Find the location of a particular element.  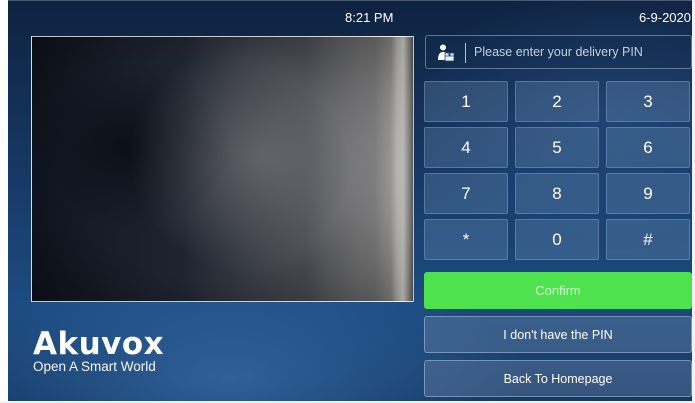

keypad-key-star: * is located at coordinates (466, 239).